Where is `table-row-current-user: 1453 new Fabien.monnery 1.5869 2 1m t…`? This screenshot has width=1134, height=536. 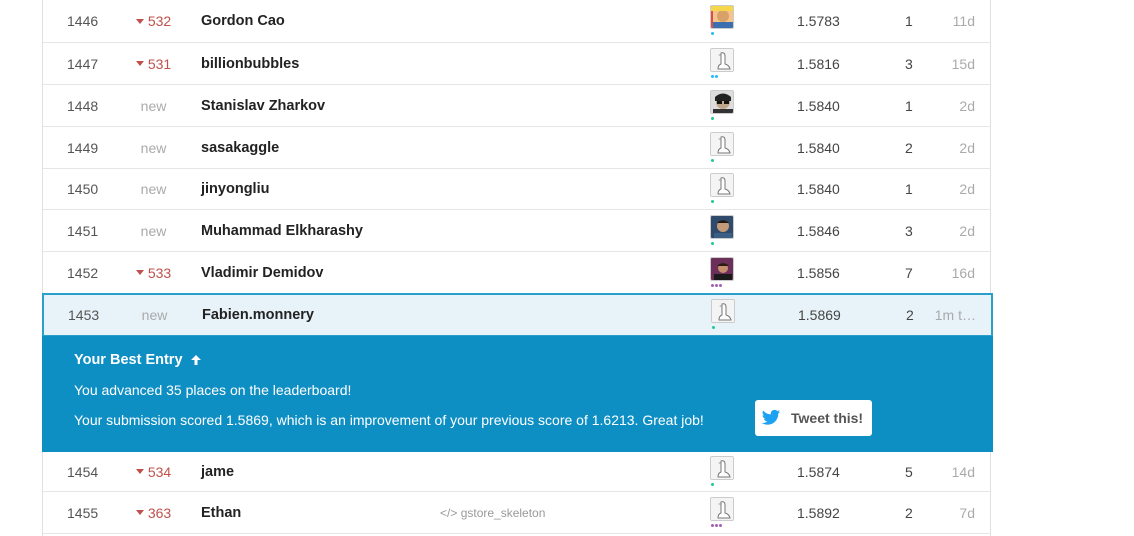
table-row-current-user: 1453 new Fabien.monnery 1.5869 2 1m t… is located at coordinates (517, 315).